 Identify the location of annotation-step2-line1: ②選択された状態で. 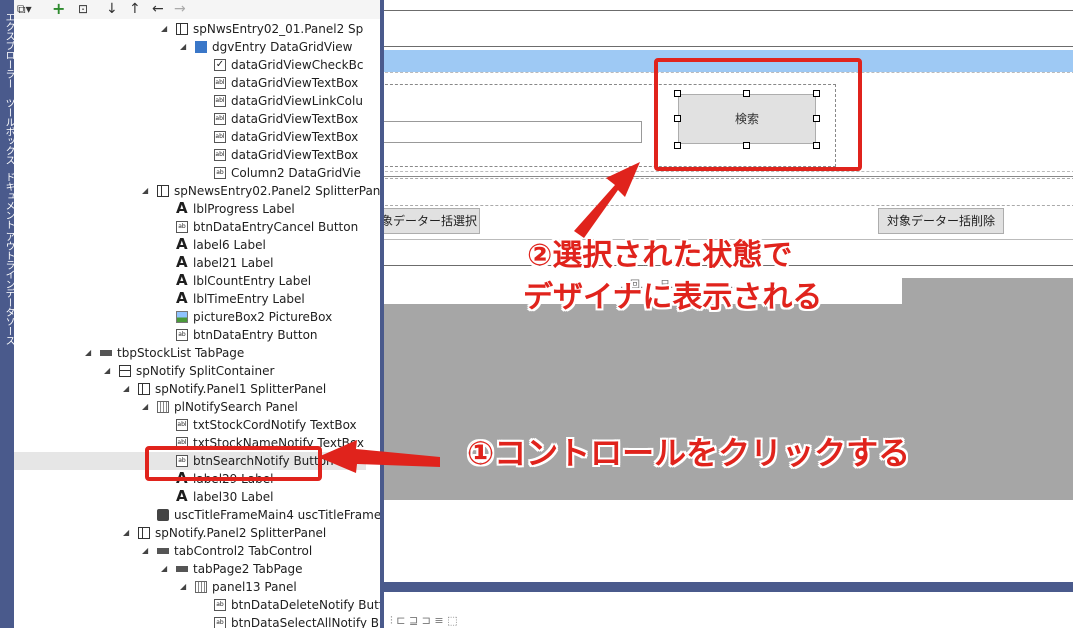
(660, 255).